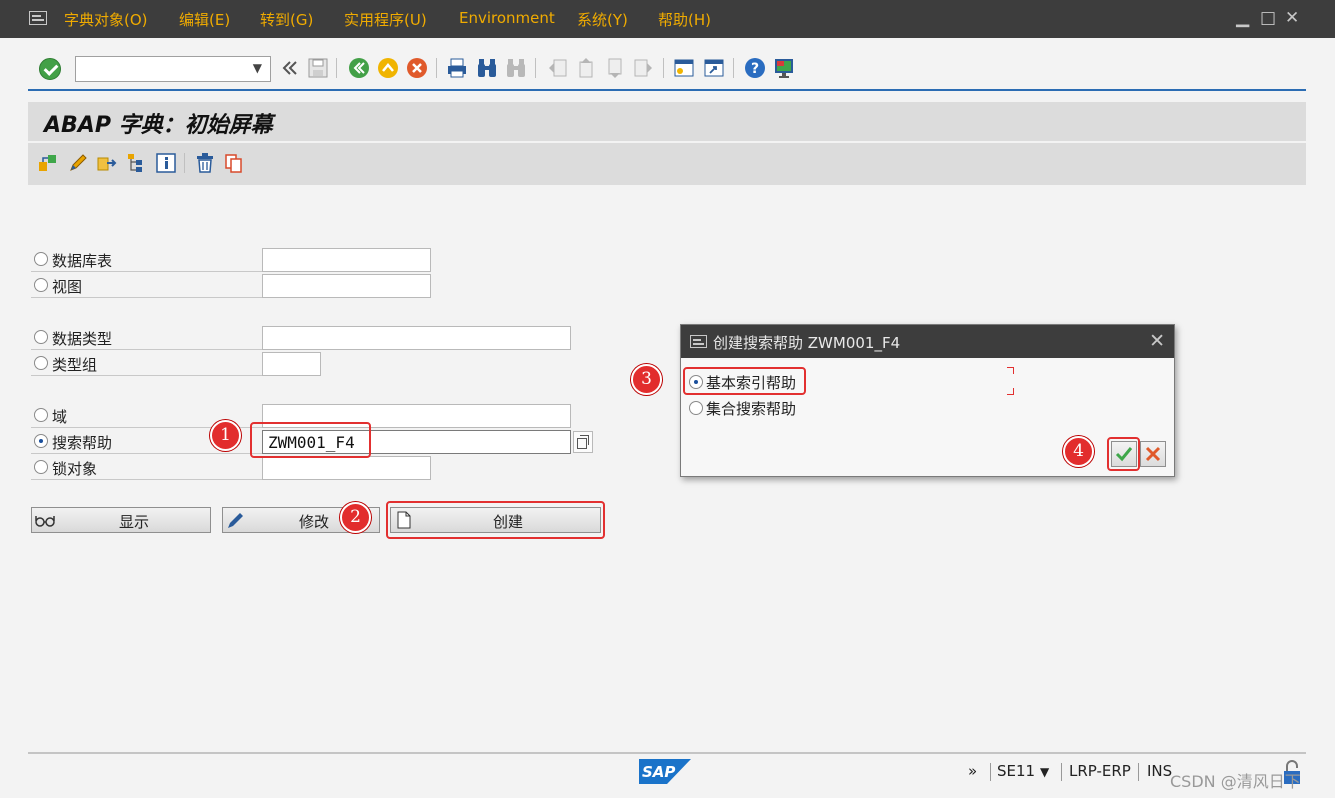 The image size is (1335, 798). What do you see at coordinates (416, 338) in the screenshot?
I see `data-type-input` at bounding box center [416, 338].